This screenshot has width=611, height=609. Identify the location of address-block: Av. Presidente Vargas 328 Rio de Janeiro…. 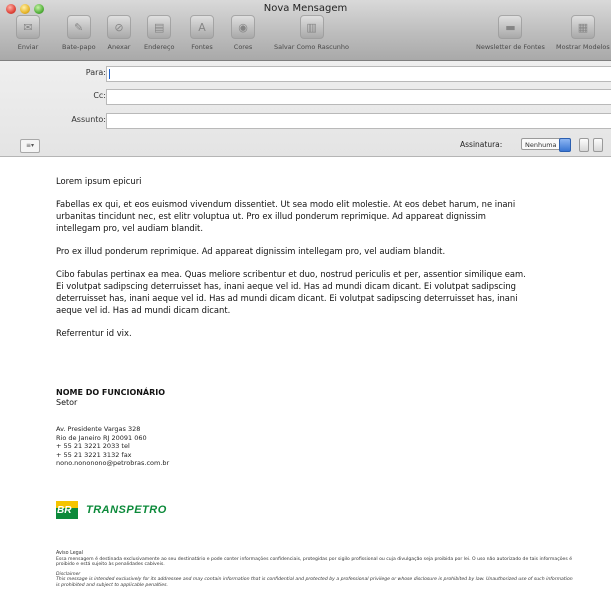
(112, 446).